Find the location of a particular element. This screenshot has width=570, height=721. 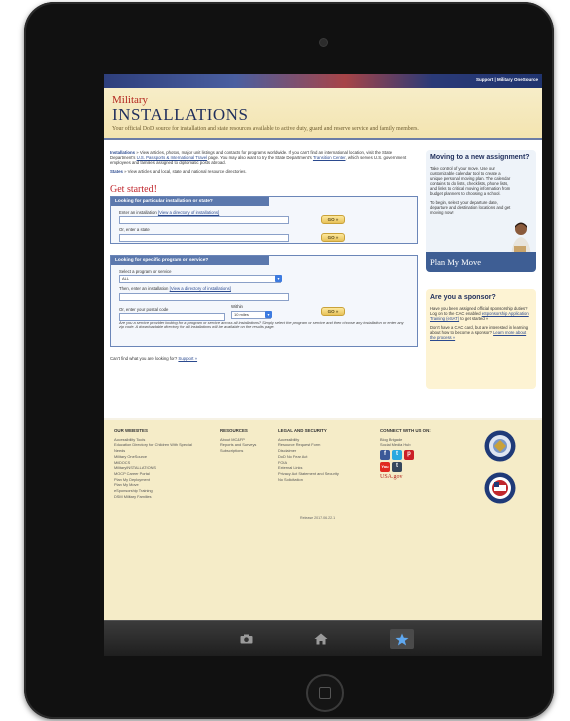

social-icons: f t p is located at coordinates (415, 455).